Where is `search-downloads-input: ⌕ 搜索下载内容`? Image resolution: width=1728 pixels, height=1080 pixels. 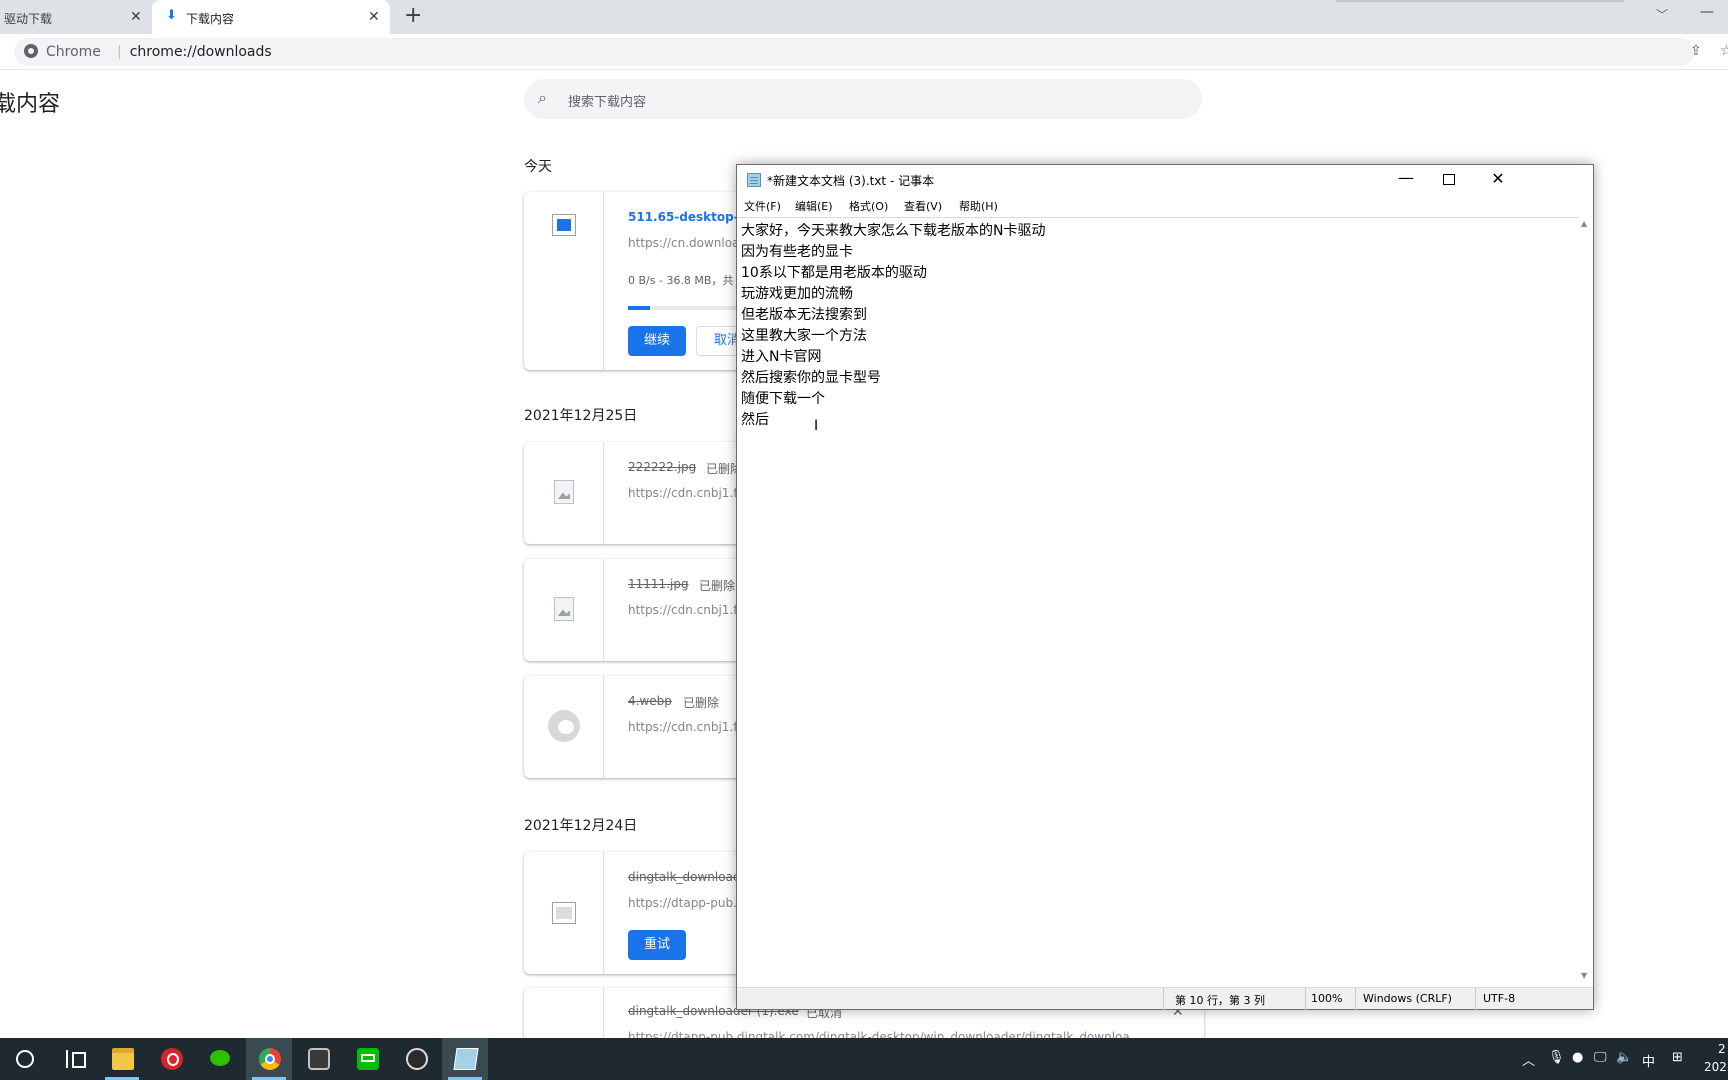 search-downloads-input: ⌕ 搜索下载内容 is located at coordinates (863, 99).